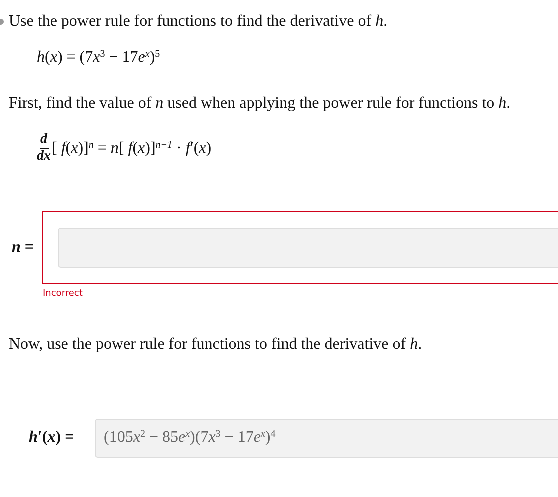 The width and height of the screenshot is (558, 497). What do you see at coordinates (63, 294) in the screenshot?
I see `incorrect-feedback: Incorrect` at bounding box center [63, 294].